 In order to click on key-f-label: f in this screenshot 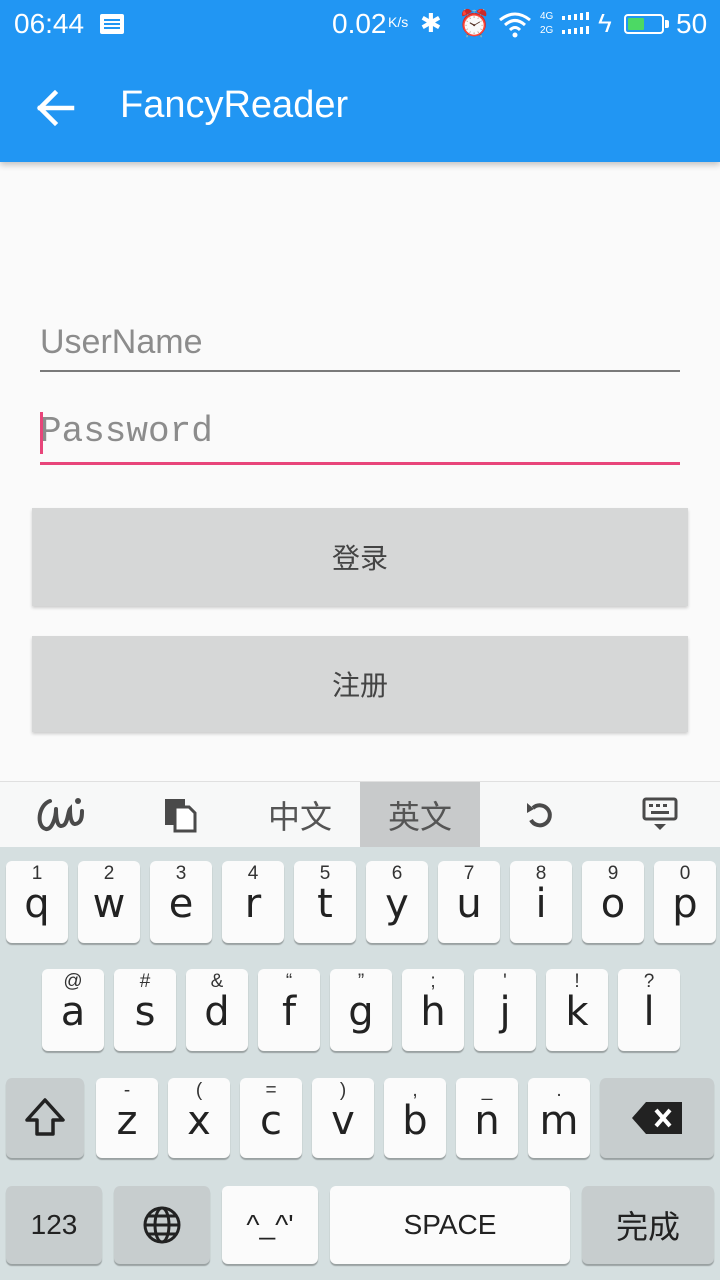, I will do `click(289, 1012)`.